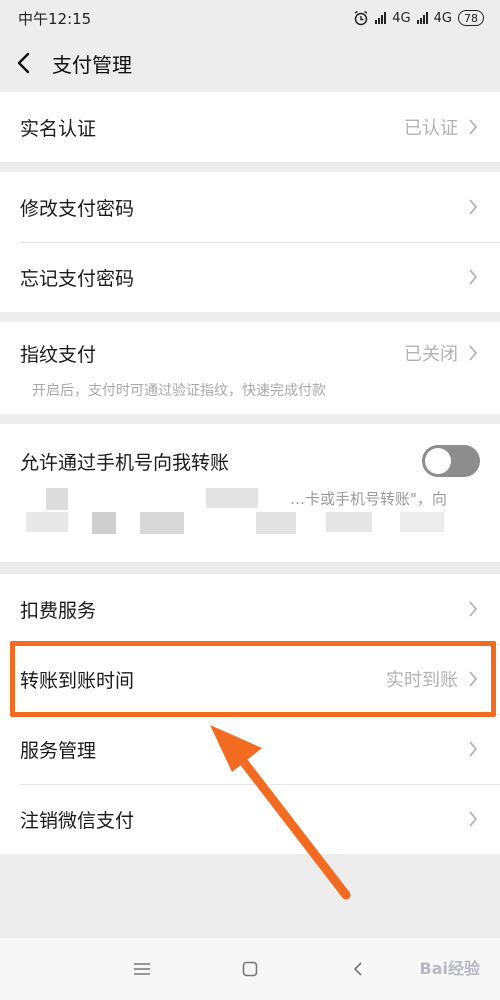  I want to click on menu-icon, so click(142, 969).